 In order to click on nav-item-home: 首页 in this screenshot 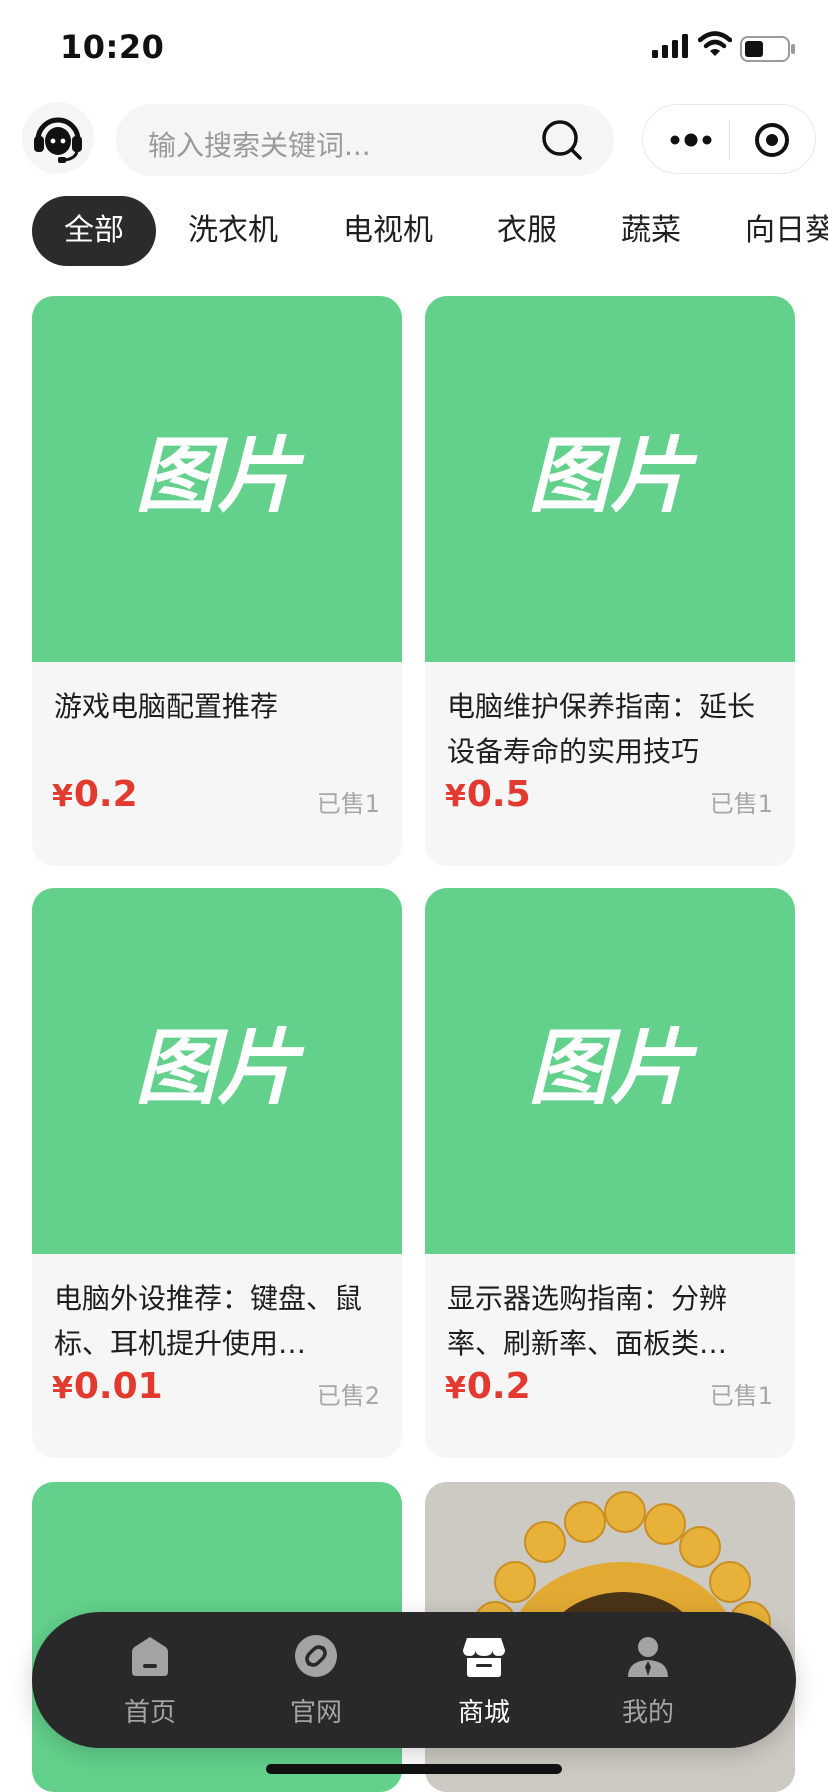, I will do `click(150, 1684)`.